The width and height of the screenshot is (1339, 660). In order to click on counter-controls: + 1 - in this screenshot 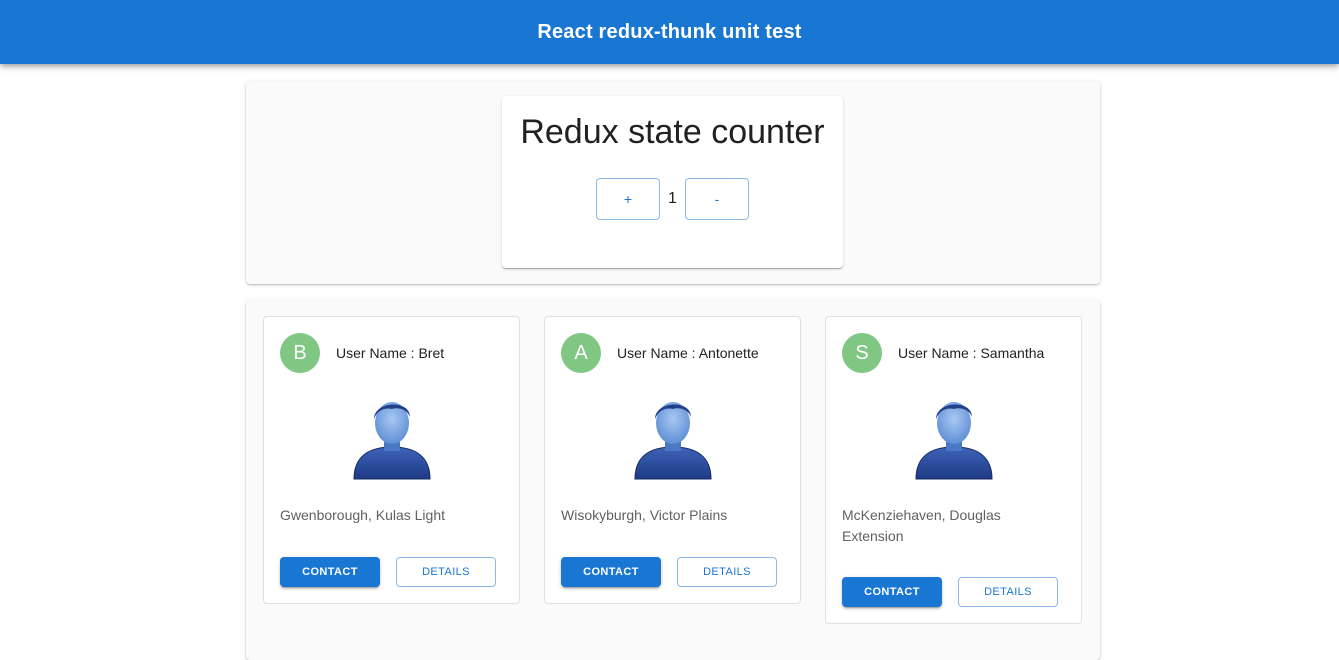, I will do `click(672, 199)`.